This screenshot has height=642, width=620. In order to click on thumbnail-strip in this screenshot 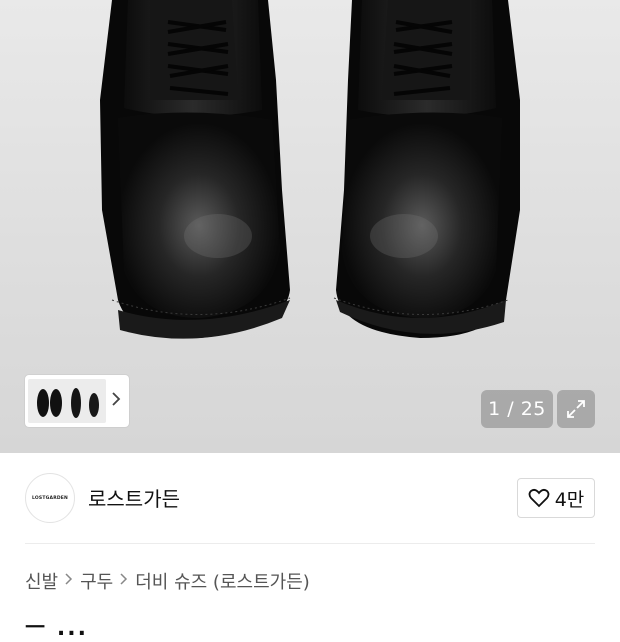, I will do `click(77, 401)`.